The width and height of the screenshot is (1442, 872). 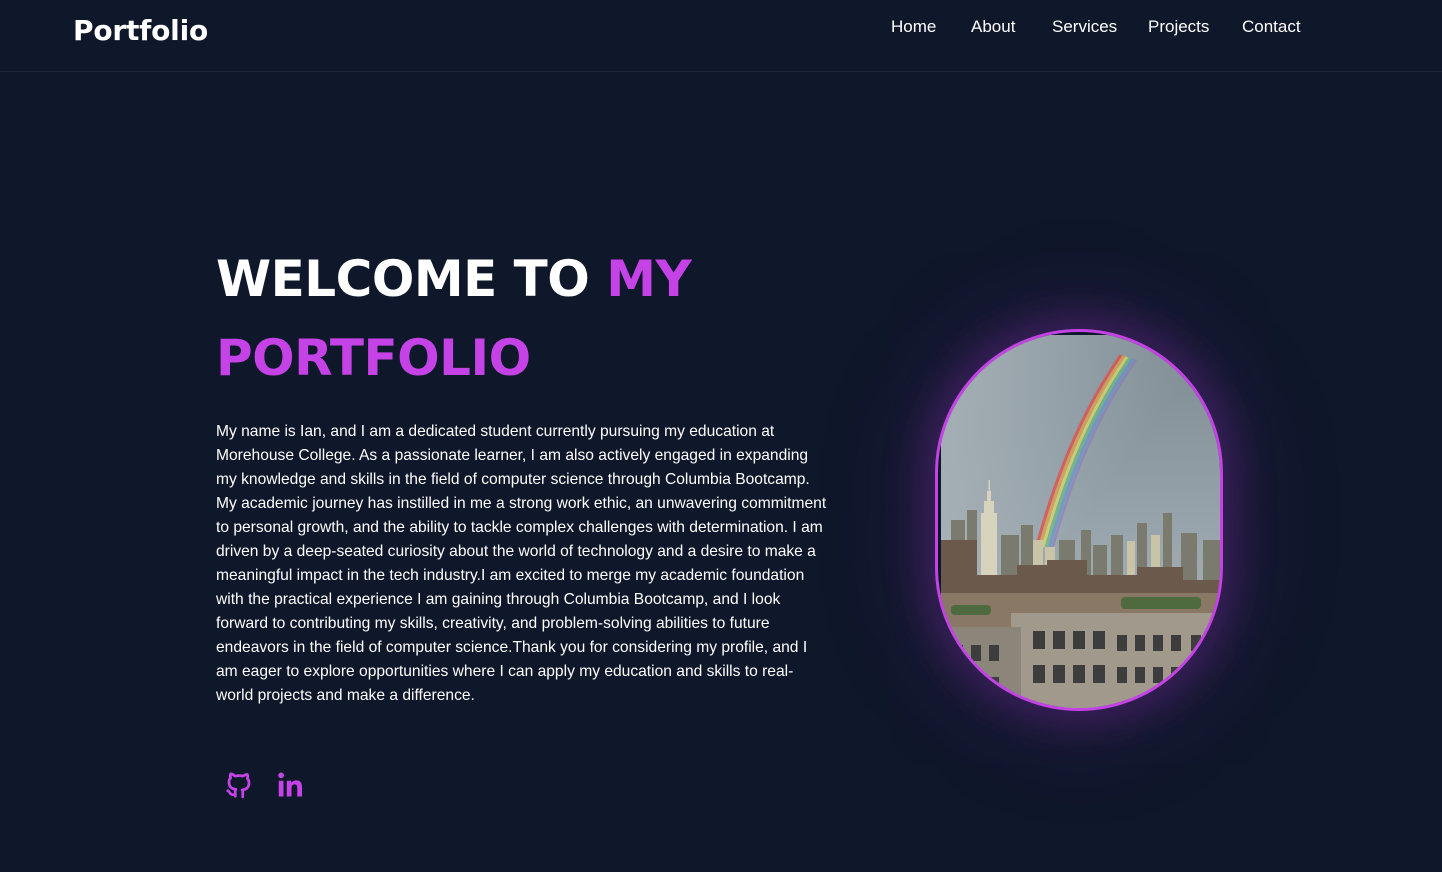 I want to click on github-link, so click(x=239, y=785).